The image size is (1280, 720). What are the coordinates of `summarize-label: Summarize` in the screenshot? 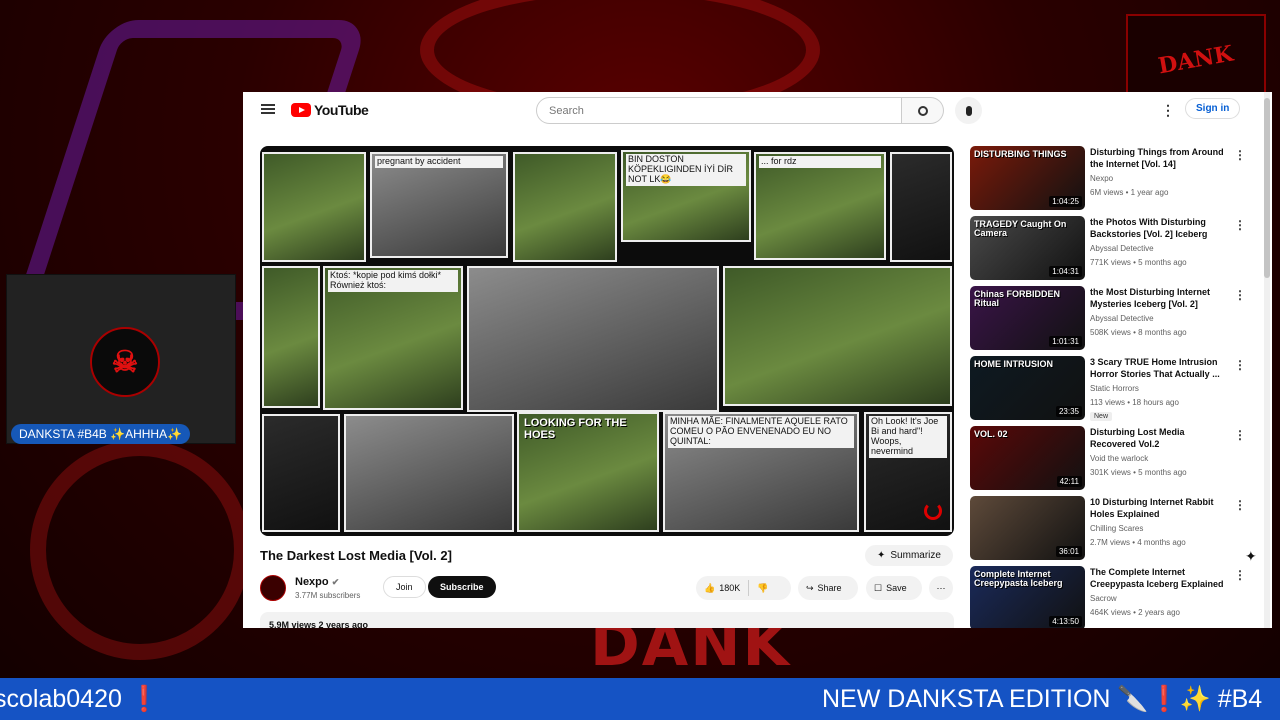 It's located at (915, 555).